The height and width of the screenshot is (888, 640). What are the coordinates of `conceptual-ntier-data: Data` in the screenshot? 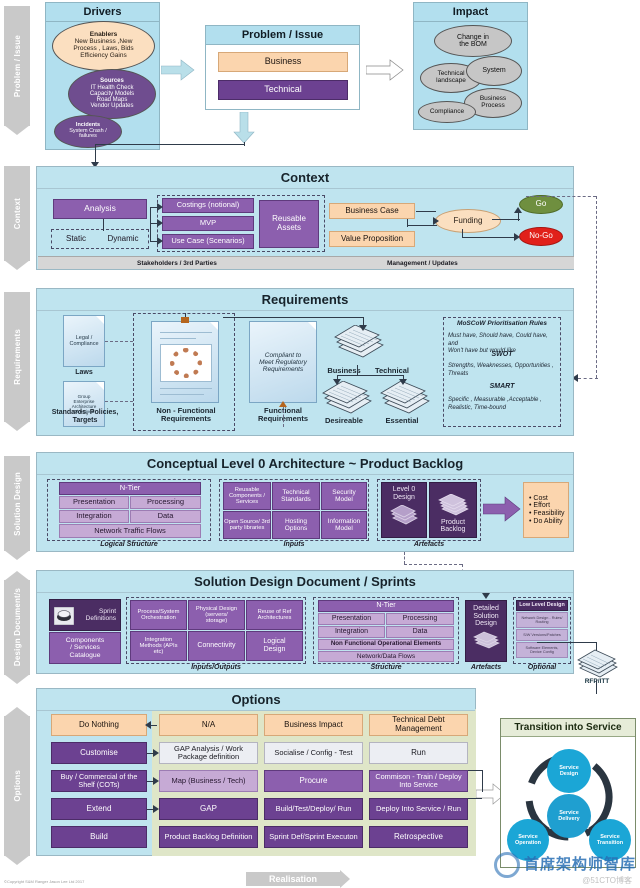 It's located at (165, 516).